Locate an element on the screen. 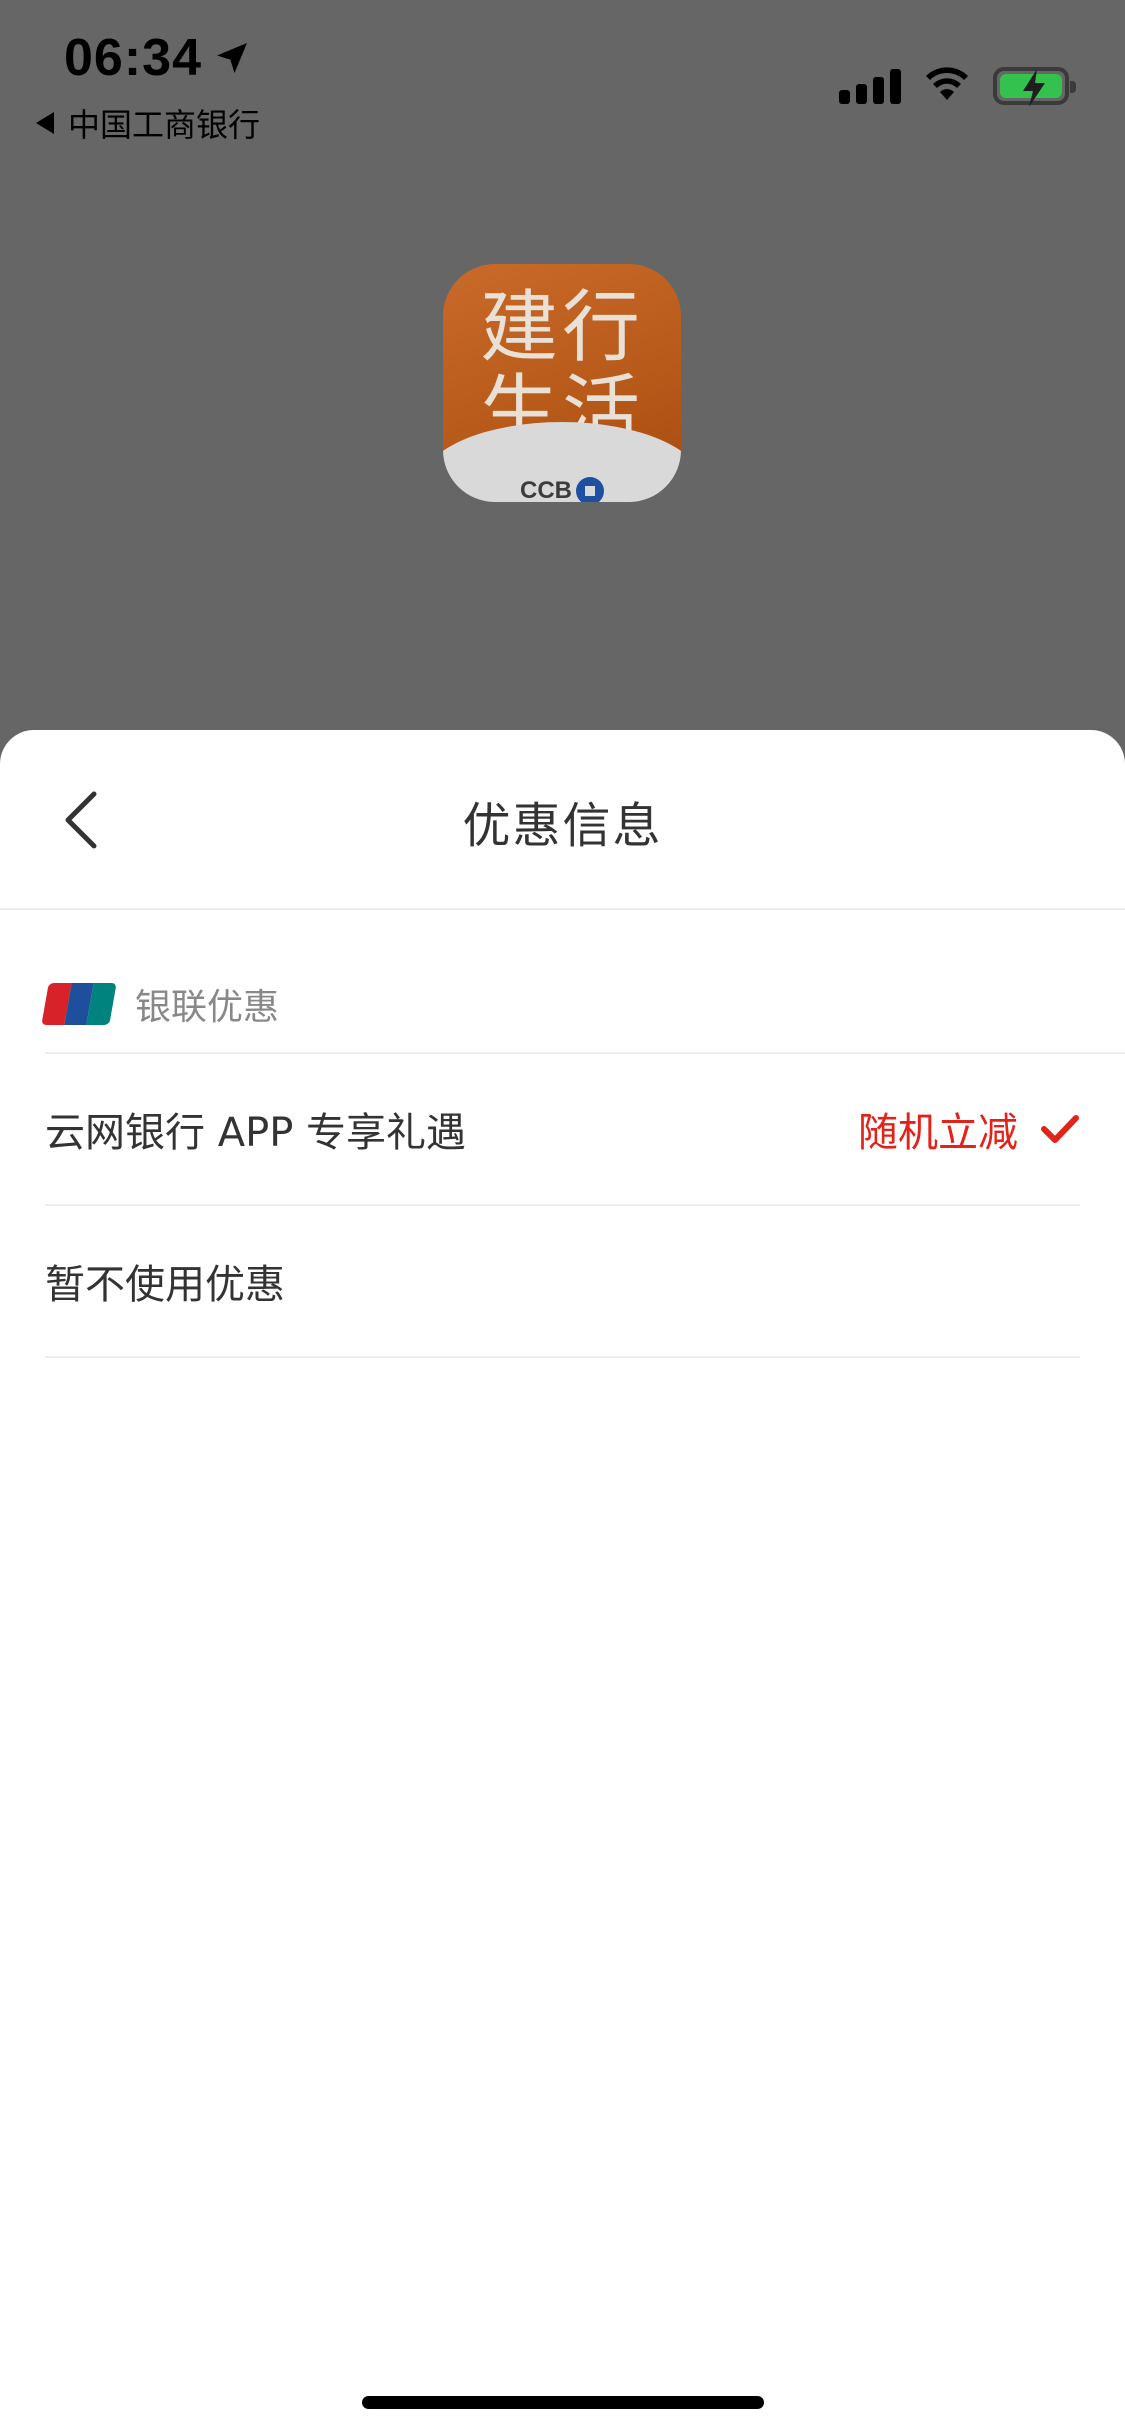 Image resolution: width=1125 pixels, height=2436 pixels. wifi-icon is located at coordinates (947, 86).